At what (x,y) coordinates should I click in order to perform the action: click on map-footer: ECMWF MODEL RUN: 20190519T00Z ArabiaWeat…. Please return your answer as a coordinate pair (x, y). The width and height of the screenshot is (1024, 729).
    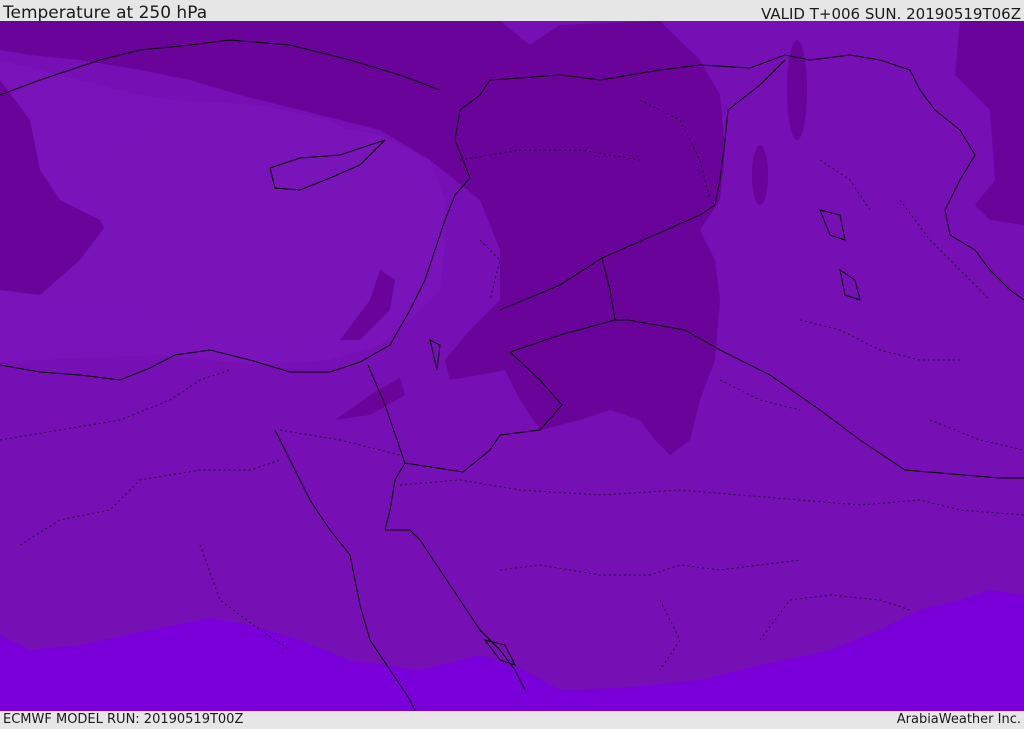
    Looking at the image, I should click on (512, 720).